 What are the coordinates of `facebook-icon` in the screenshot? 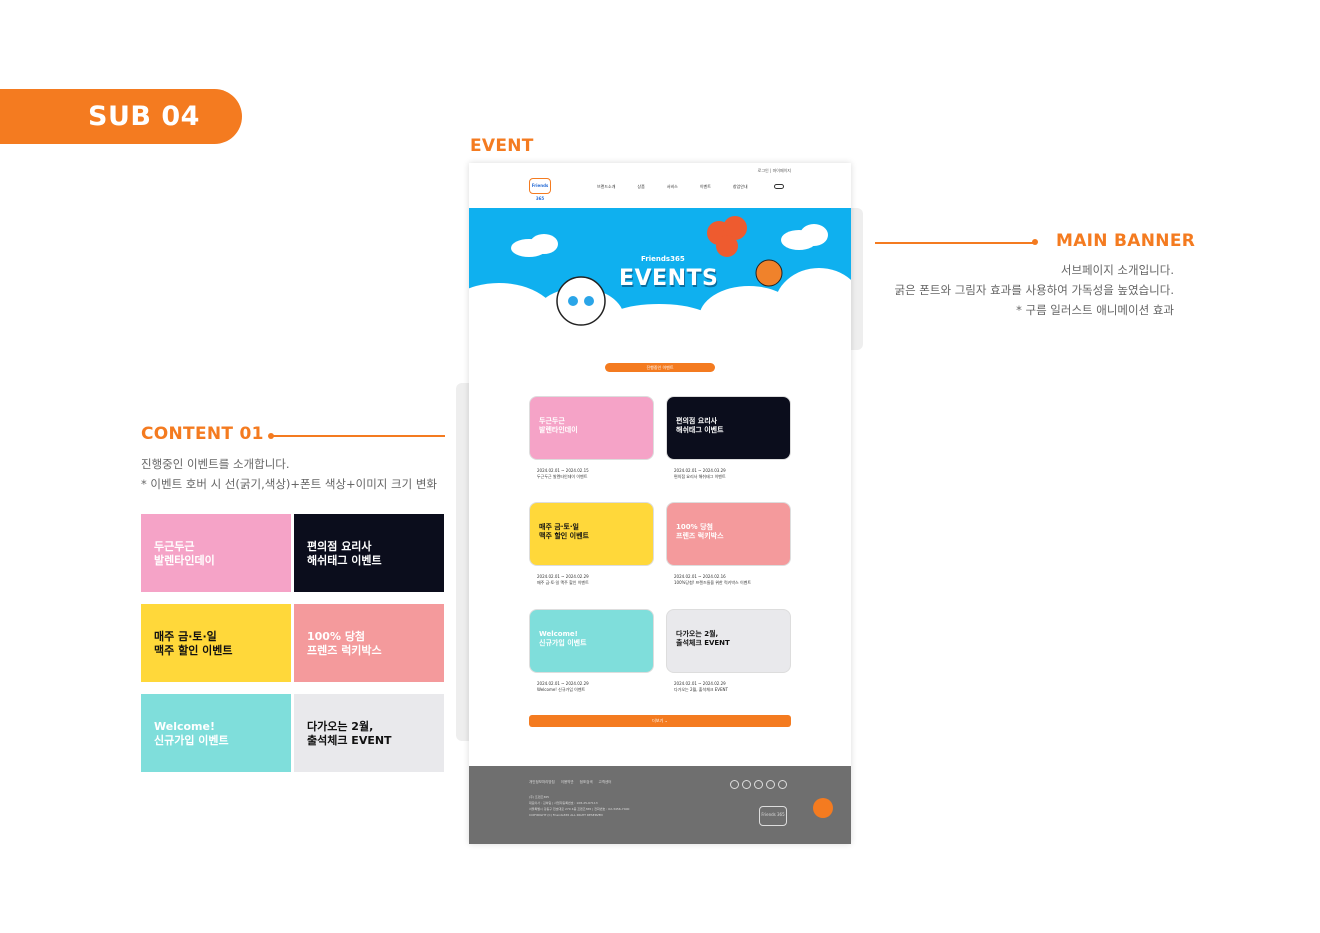 It's located at (770, 784).